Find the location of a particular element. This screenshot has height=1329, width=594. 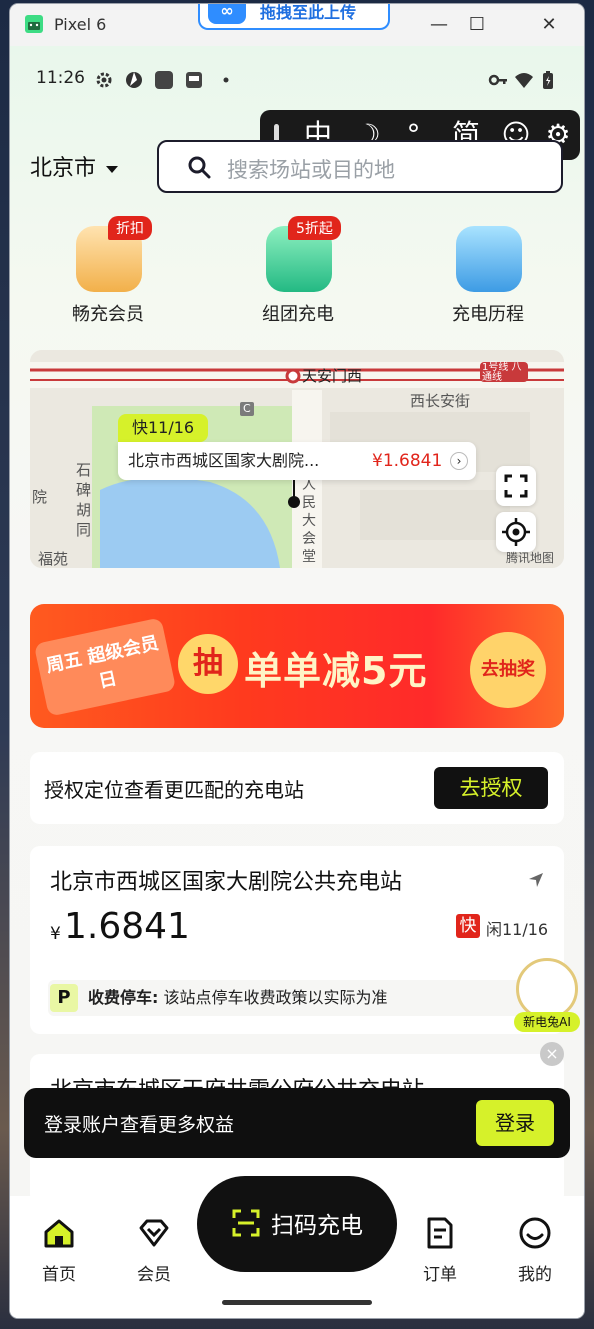

parking-info: P 收费停车: 该站点停车收费政策以实际为准 is located at coordinates (297, 998).